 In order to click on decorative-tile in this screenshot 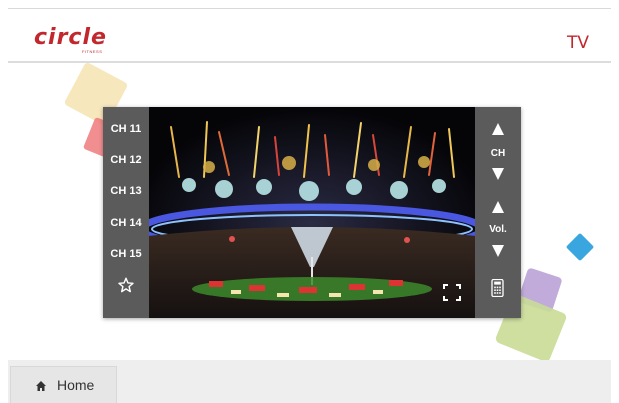, I will do `click(580, 247)`.